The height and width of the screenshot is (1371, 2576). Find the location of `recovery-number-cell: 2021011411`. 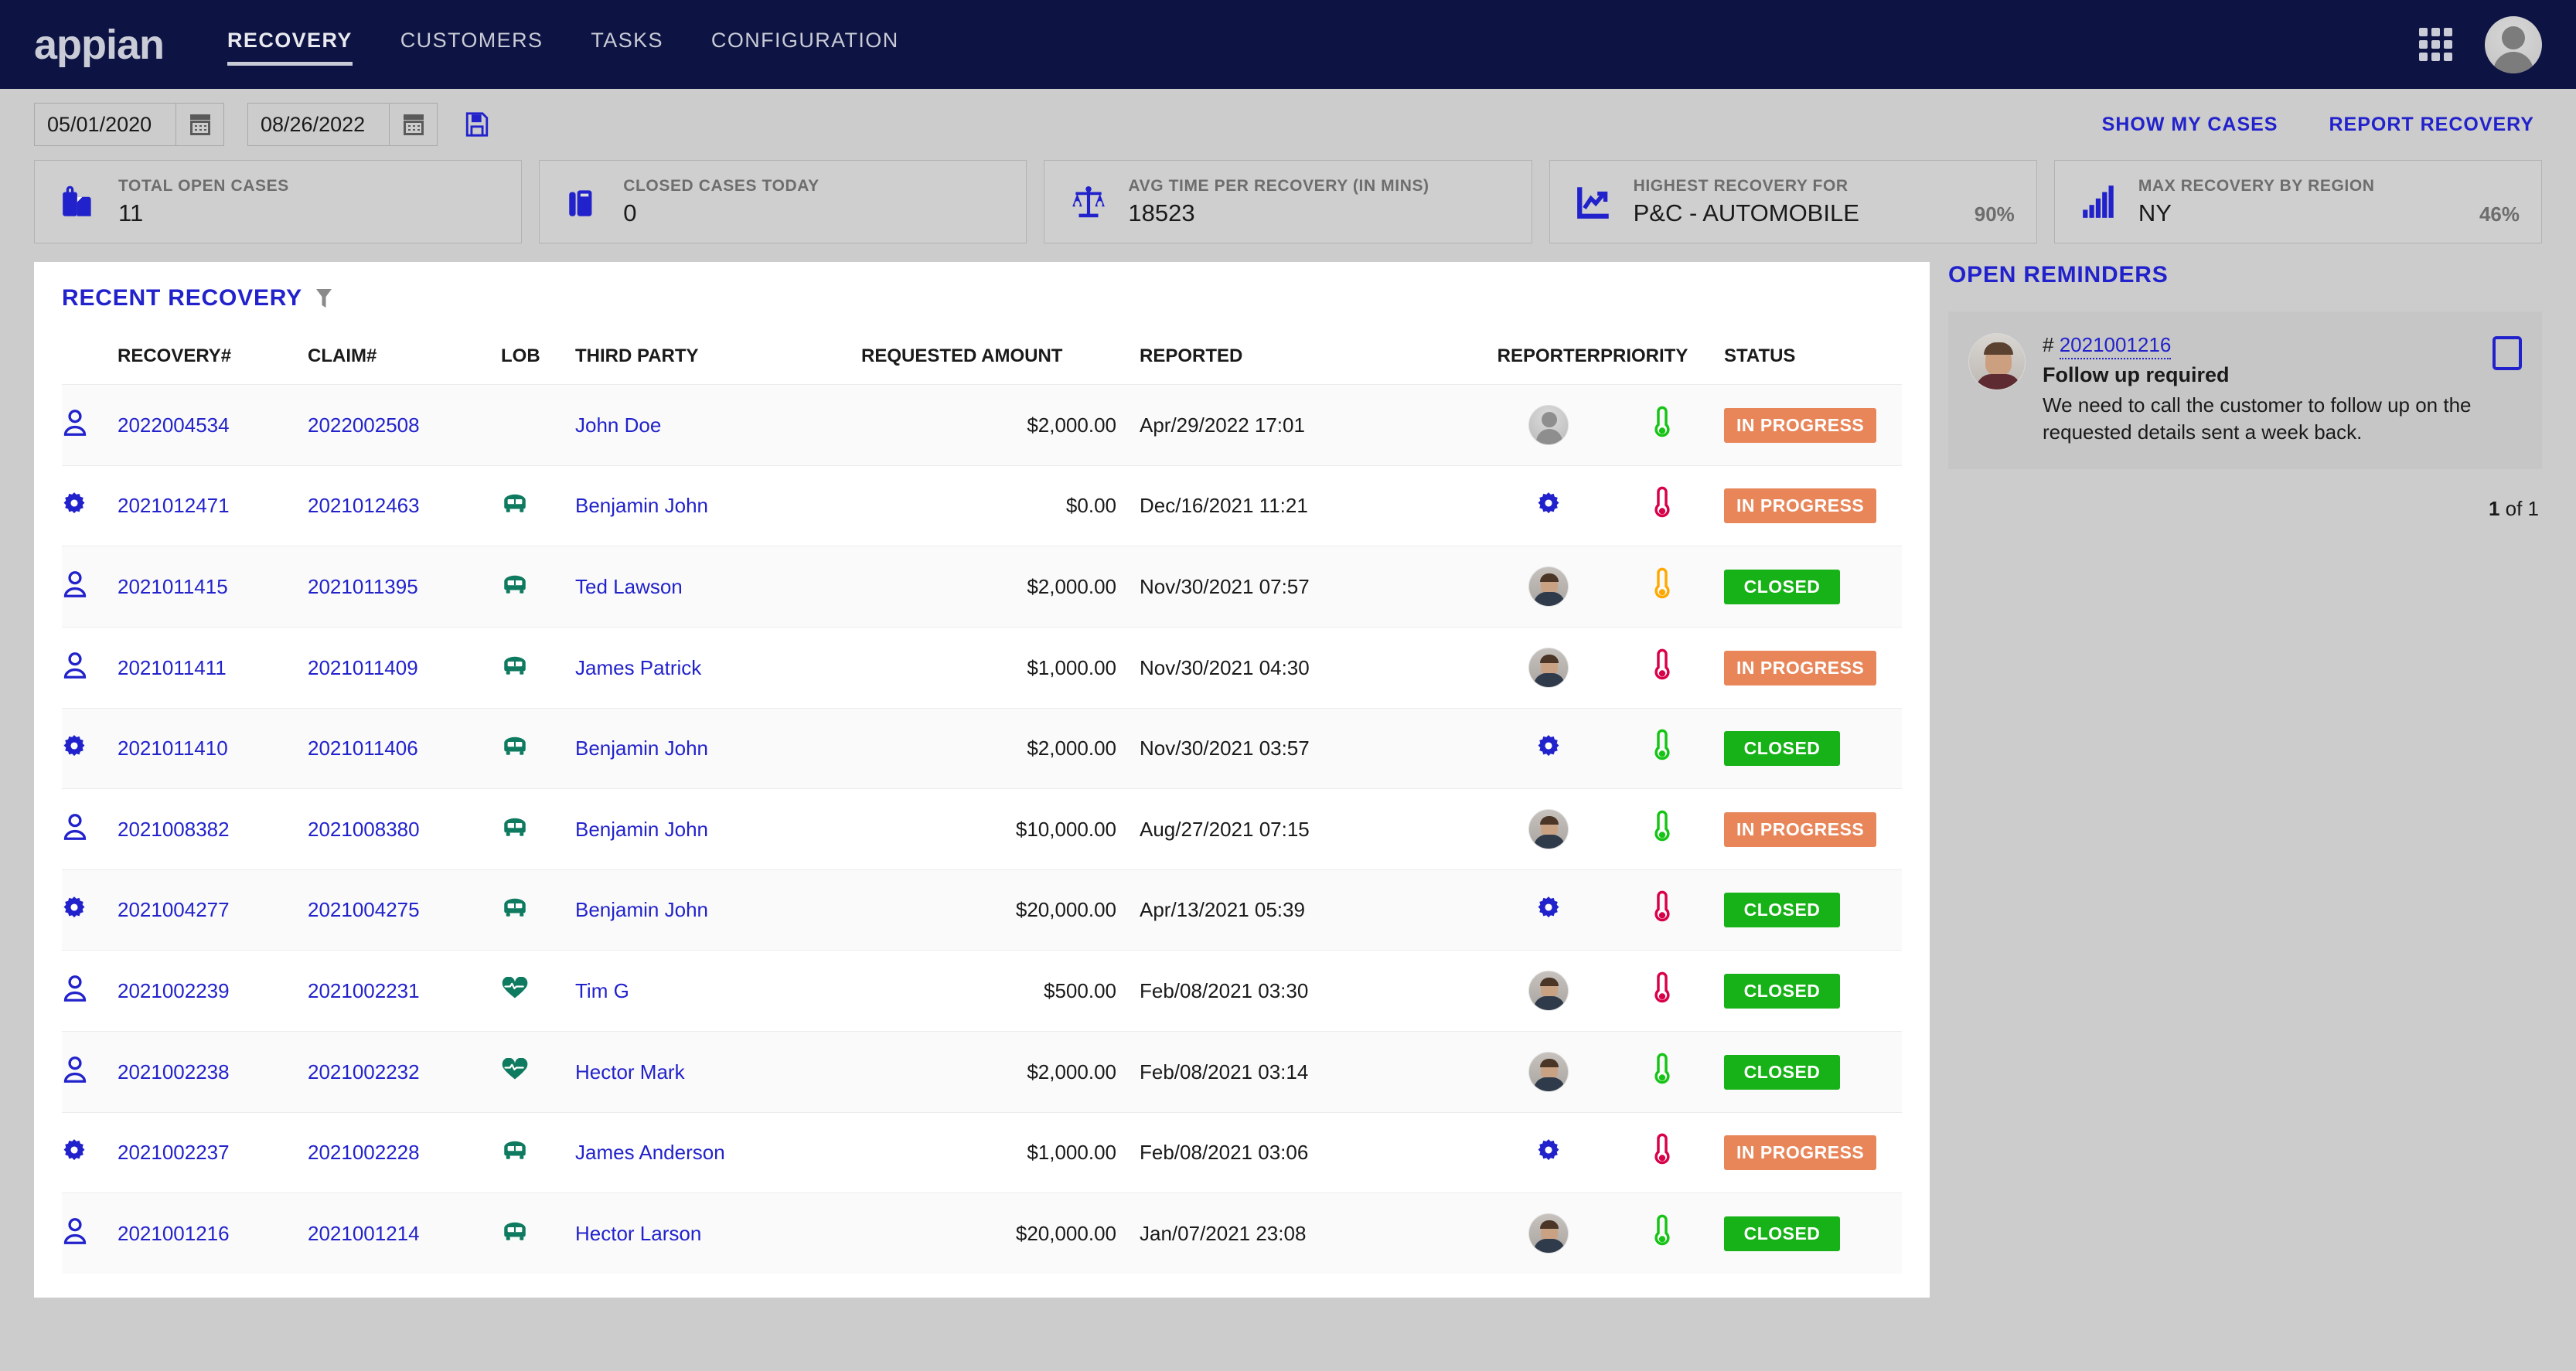

recovery-number-cell: 2021011411 is located at coordinates (213, 668).